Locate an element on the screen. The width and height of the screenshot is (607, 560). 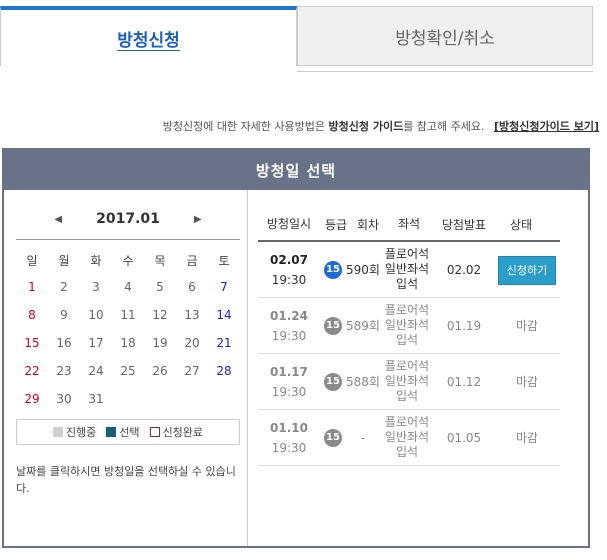
calendar-day: 19 is located at coordinates (160, 343).